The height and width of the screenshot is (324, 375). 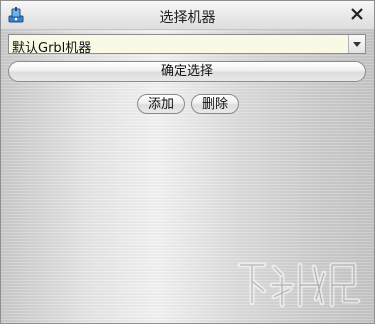 I want to click on window-title: 选择机器, so click(x=187, y=18).